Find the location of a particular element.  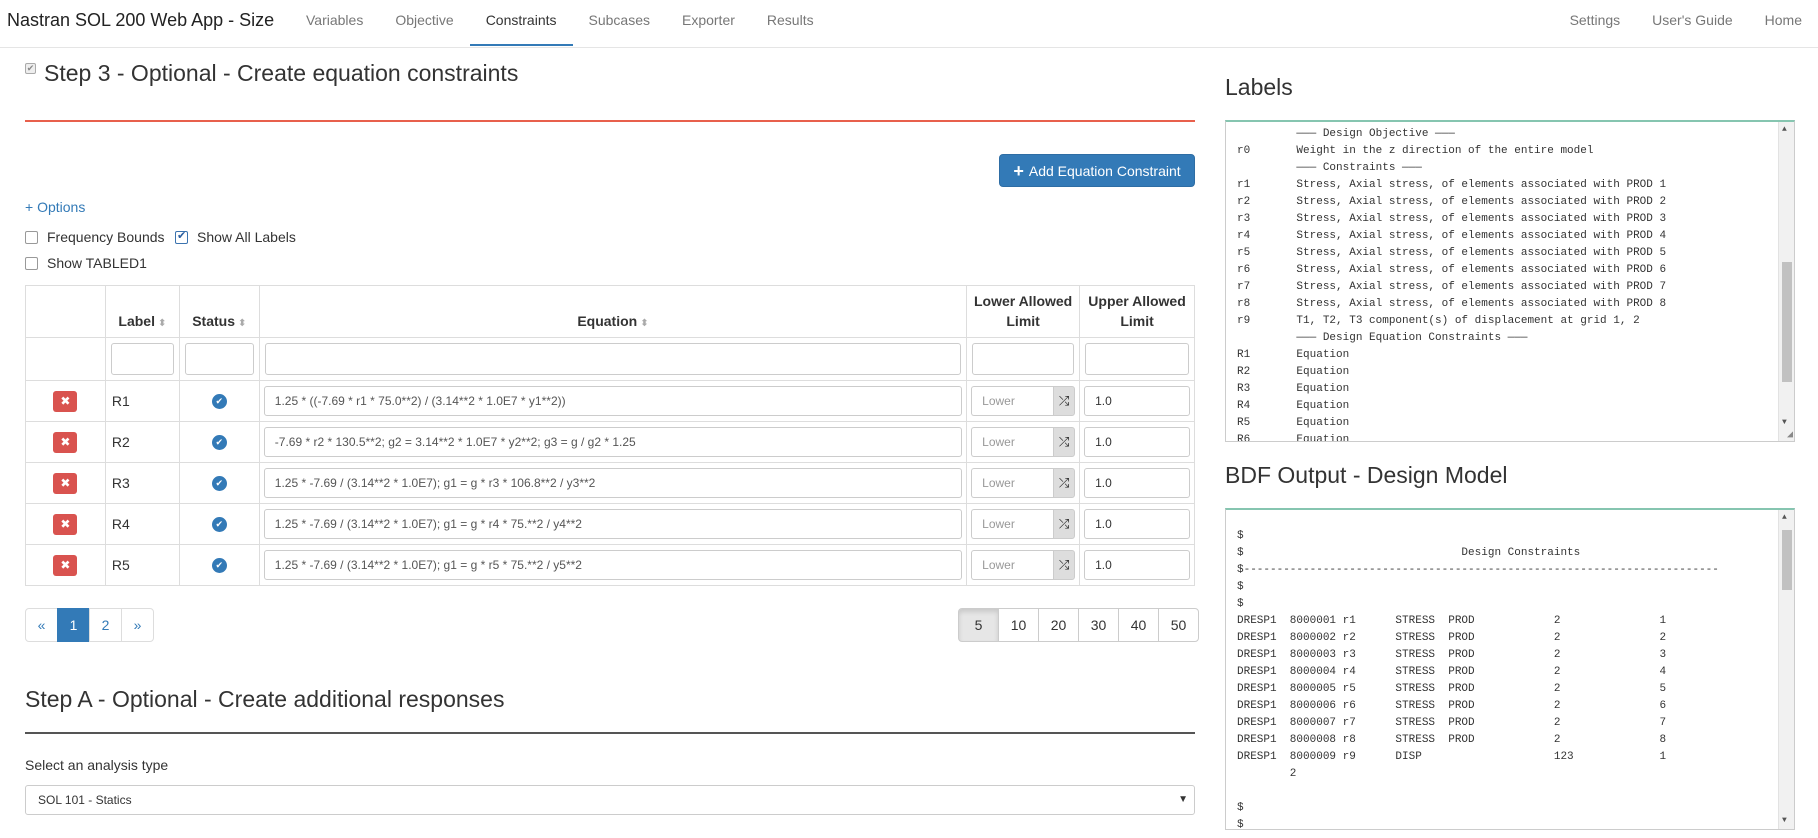

nav-objective: Objective is located at coordinates (424, 23).